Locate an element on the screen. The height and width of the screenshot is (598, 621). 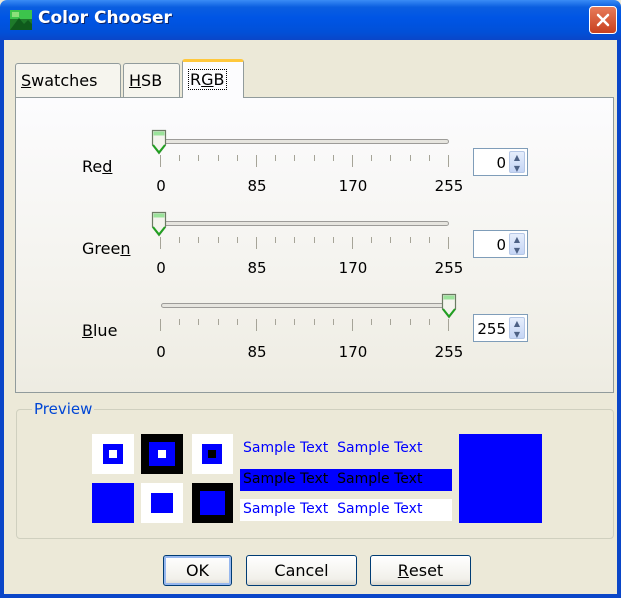
blue-tick-label-255: 255 is located at coordinates (449, 352).